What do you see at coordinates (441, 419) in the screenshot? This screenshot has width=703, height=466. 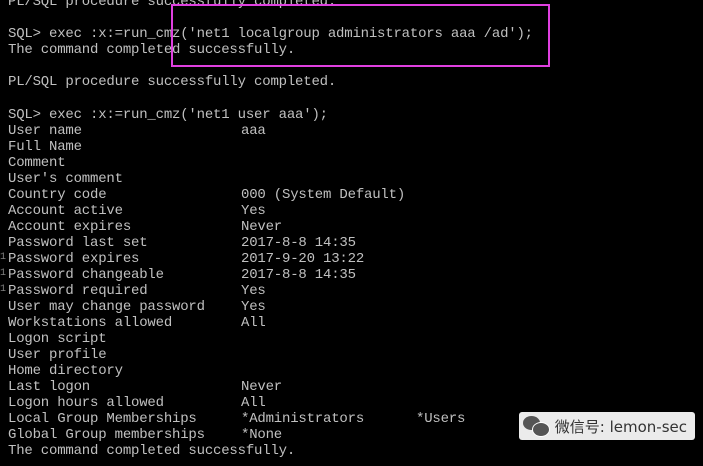 I see `user-field-value-secondary: *Users` at bounding box center [441, 419].